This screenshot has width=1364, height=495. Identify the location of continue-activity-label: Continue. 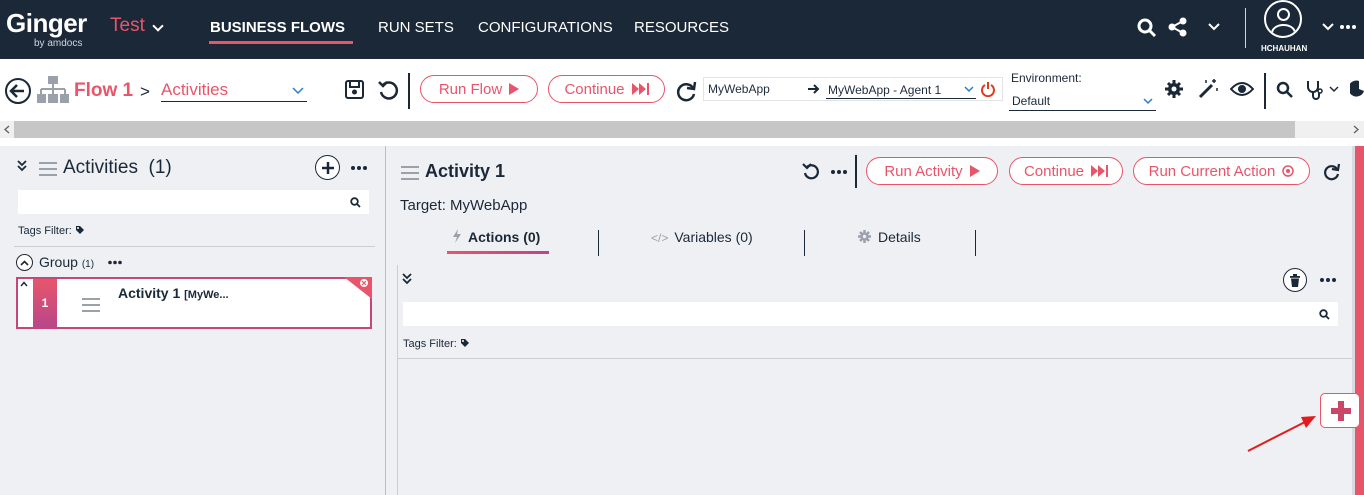
(1054, 171).